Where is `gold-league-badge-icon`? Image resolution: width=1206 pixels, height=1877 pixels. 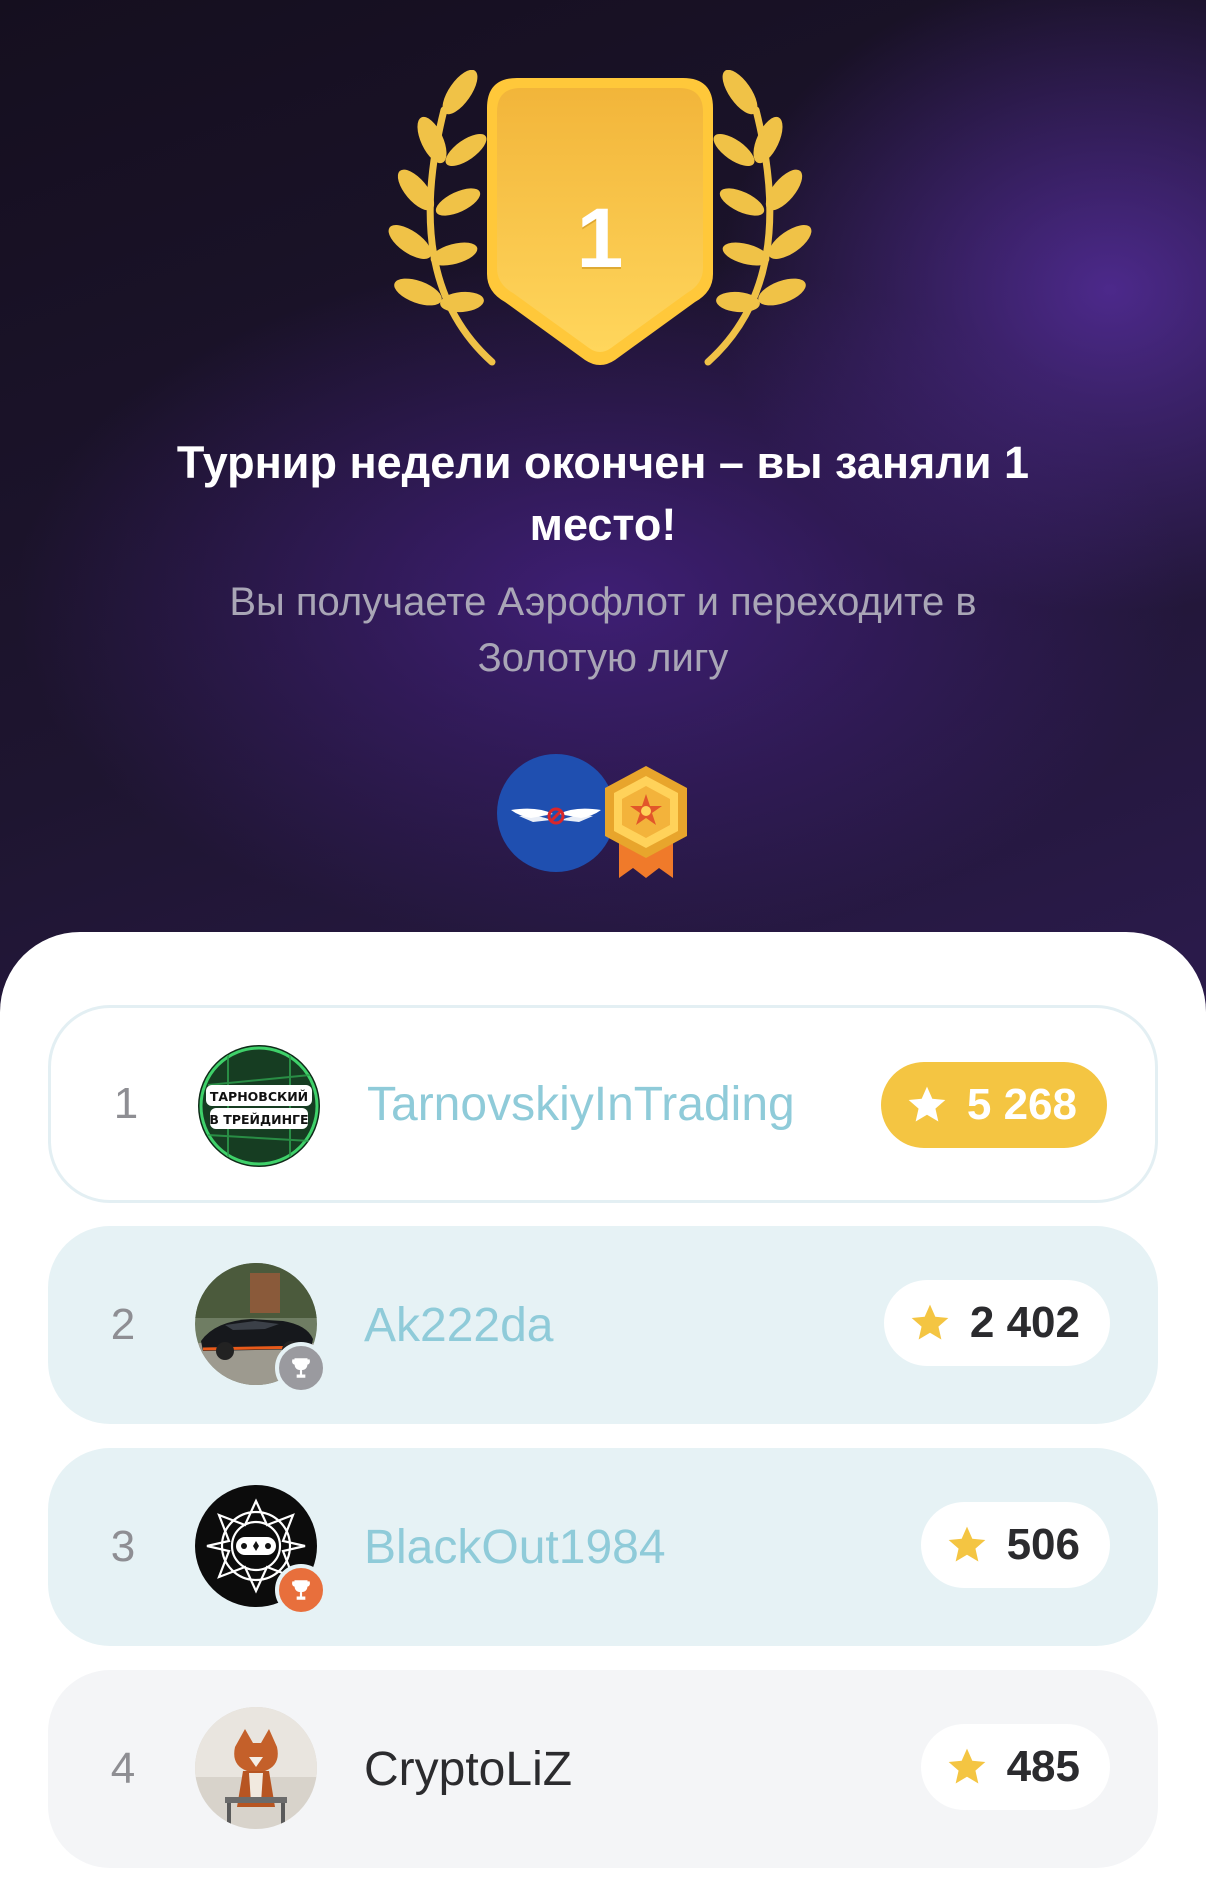 gold-league-badge-icon is located at coordinates (646, 822).